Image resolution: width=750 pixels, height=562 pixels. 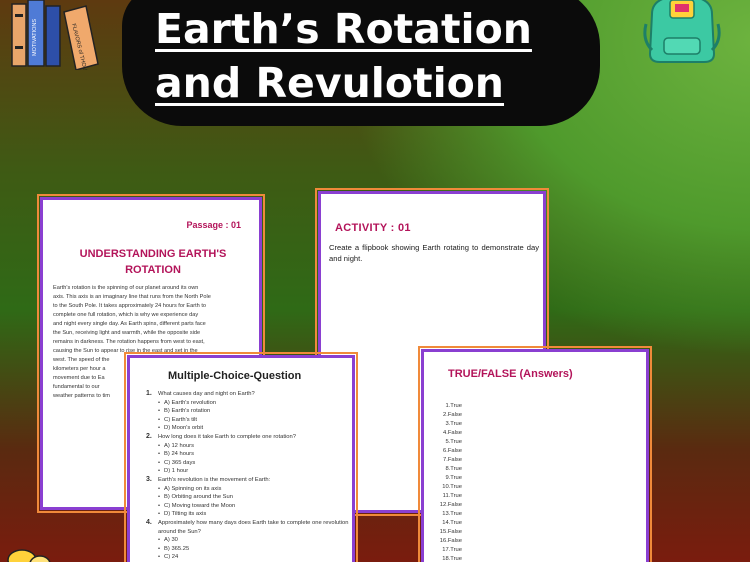 I want to click on mcq-question-number: 3., so click(x=149, y=479).